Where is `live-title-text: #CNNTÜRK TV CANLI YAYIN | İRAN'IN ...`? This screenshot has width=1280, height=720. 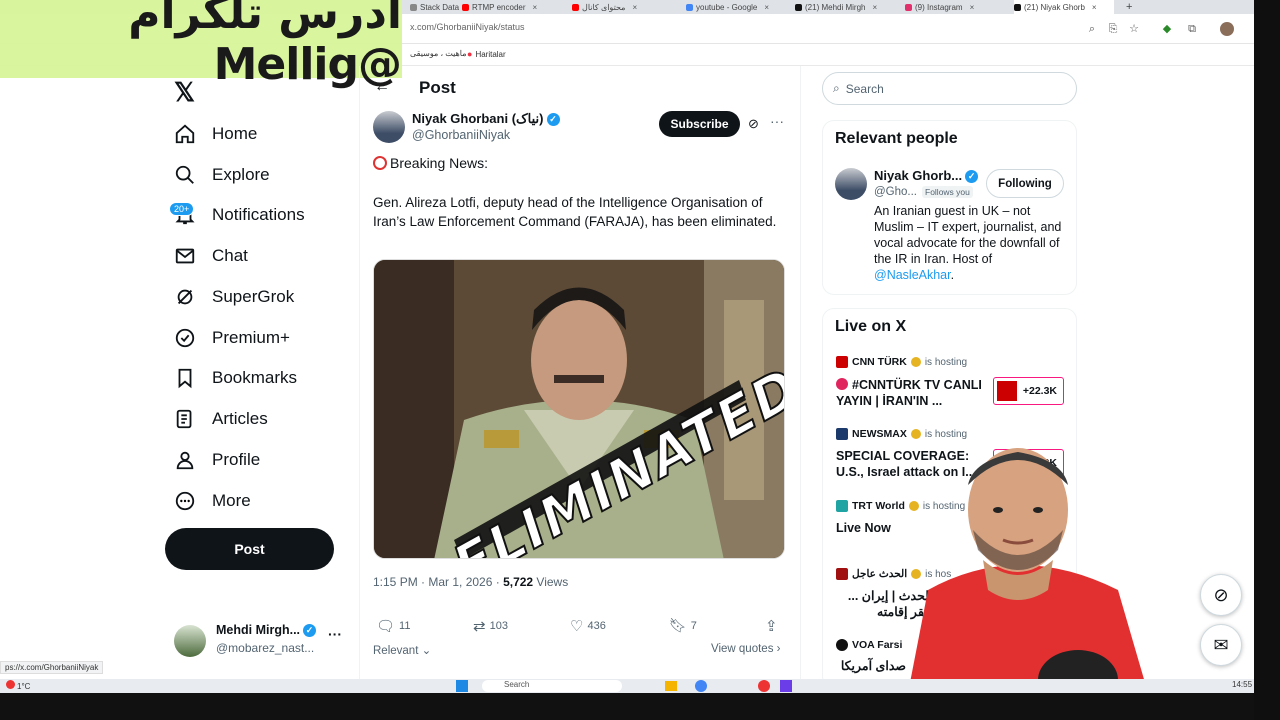 live-title-text: #CNNTÜRK TV CANLI YAYIN | İRAN'IN ... is located at coordinates (911, 393).